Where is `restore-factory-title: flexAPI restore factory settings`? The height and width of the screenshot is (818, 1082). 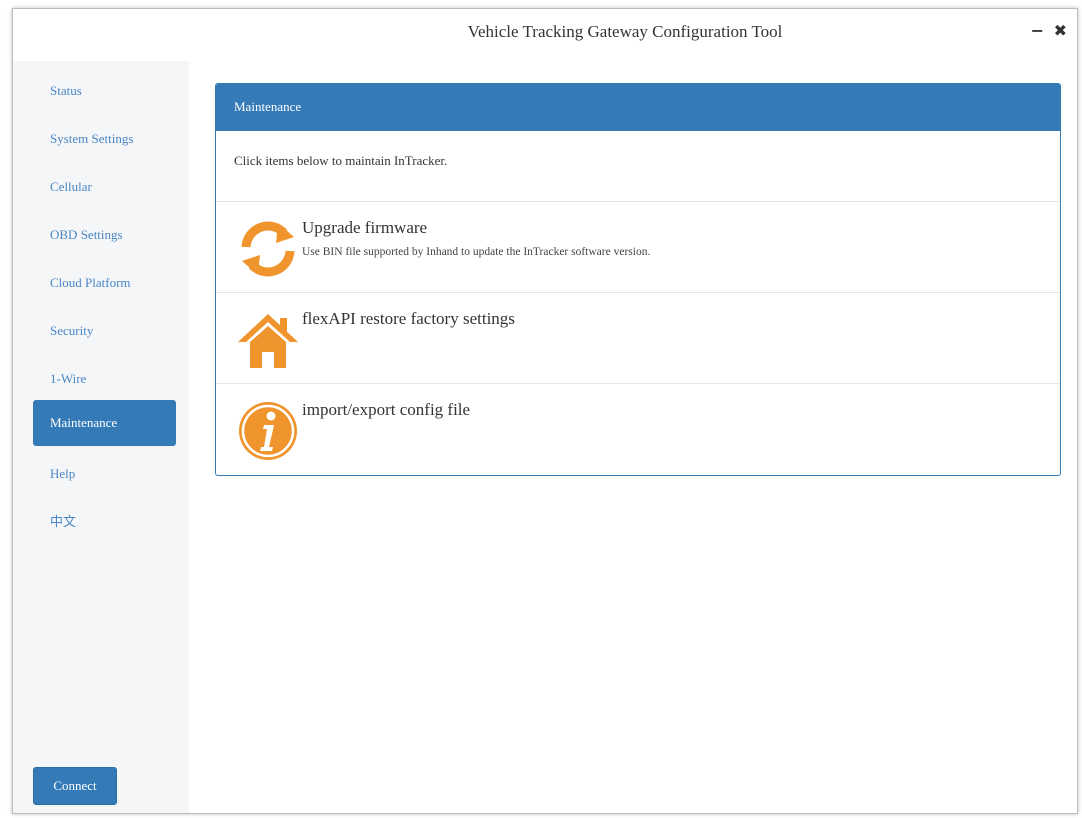 restore-factory-title: flexAPI restore factory settings is located at coordinates (408, 318).